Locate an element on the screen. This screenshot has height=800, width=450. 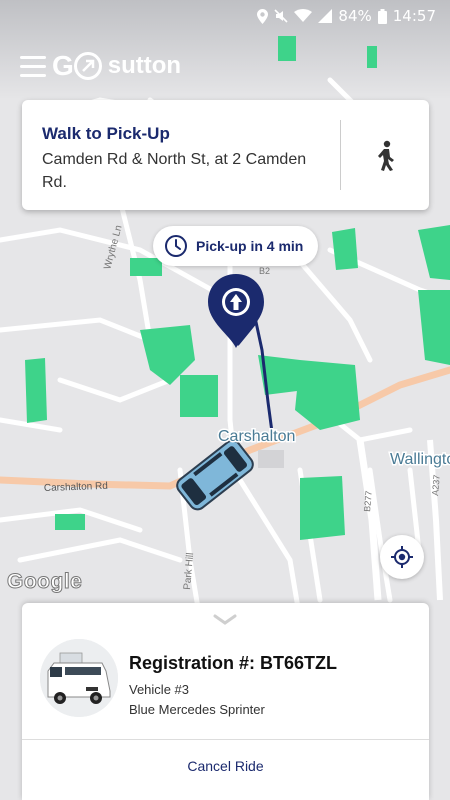
van-image-icon is located at coordinates (79, 678).